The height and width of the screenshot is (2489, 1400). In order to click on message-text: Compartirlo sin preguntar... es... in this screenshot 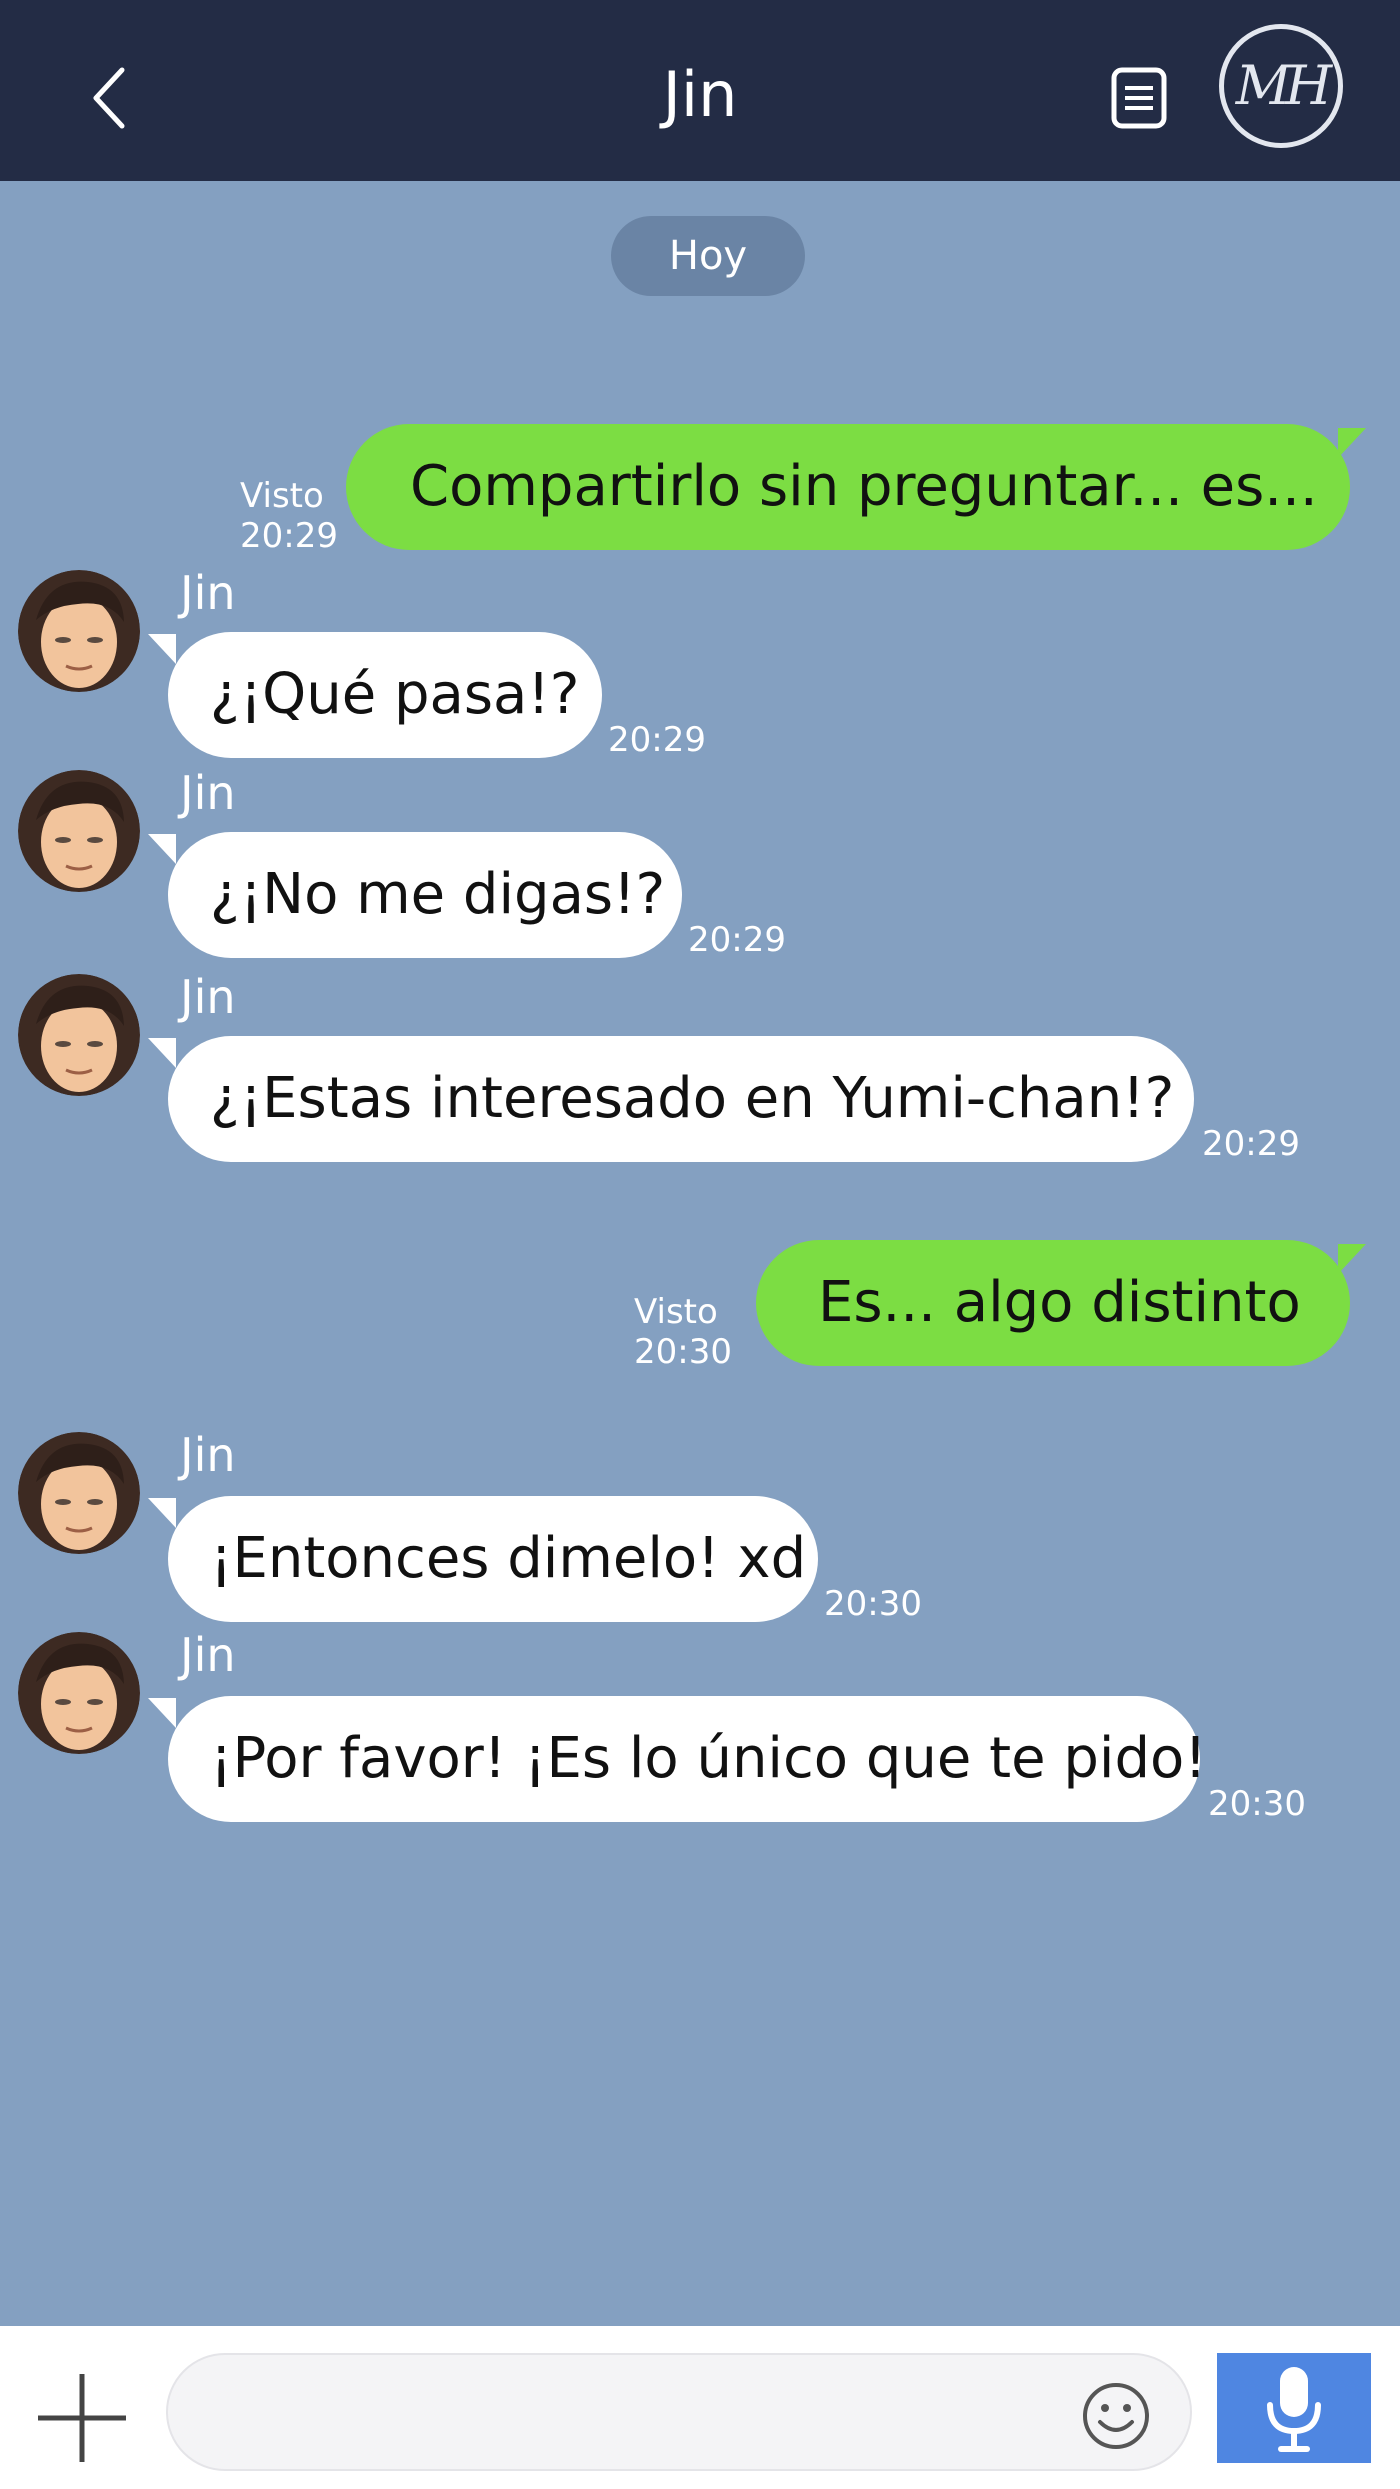, I will do `click(864, 486)`.